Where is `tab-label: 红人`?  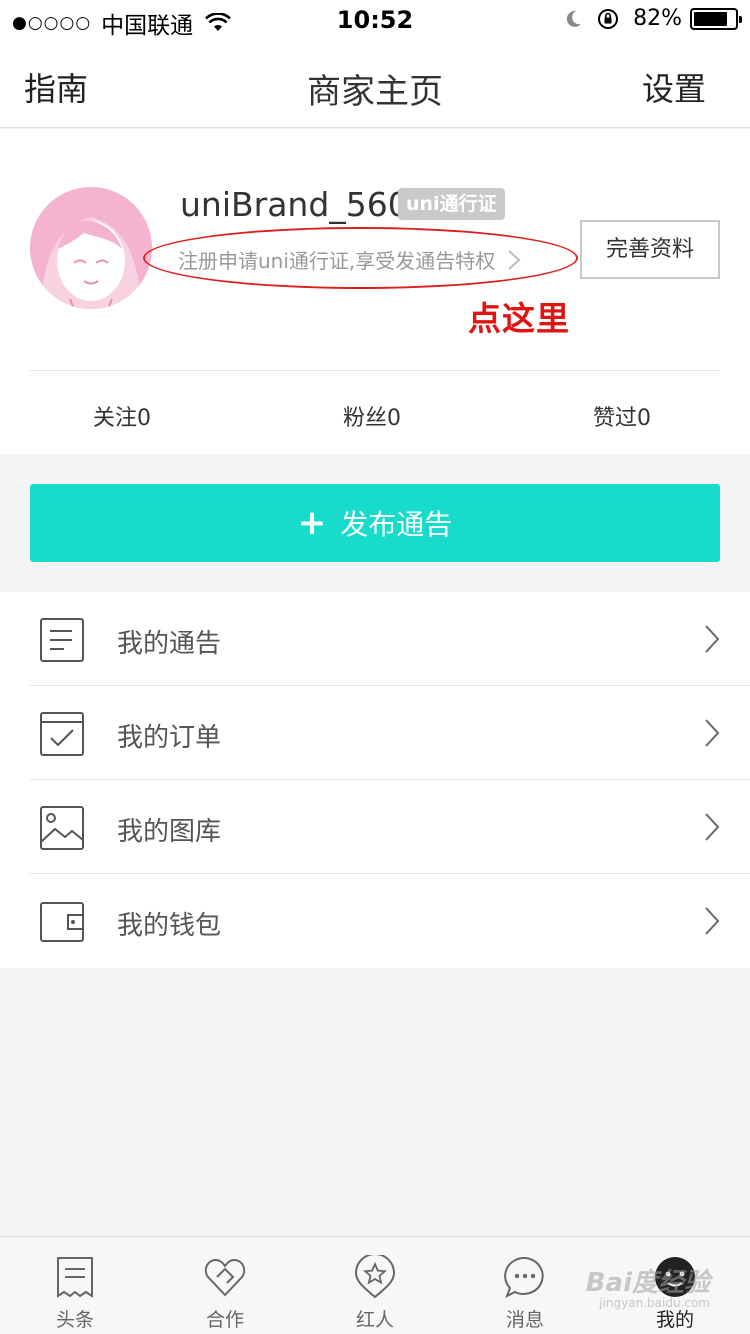
tab-label: 红人 is located at coordinates (374, 1320).